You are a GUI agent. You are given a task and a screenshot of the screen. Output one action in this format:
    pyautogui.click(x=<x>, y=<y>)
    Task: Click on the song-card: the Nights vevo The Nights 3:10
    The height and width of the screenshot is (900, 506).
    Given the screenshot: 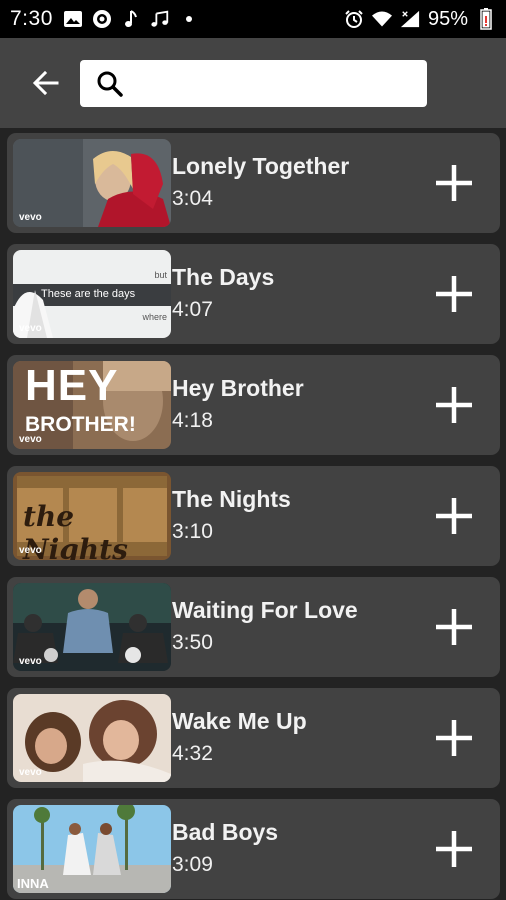 What is the action you would take?
    pyautogui.click(x=253, y=516)
    